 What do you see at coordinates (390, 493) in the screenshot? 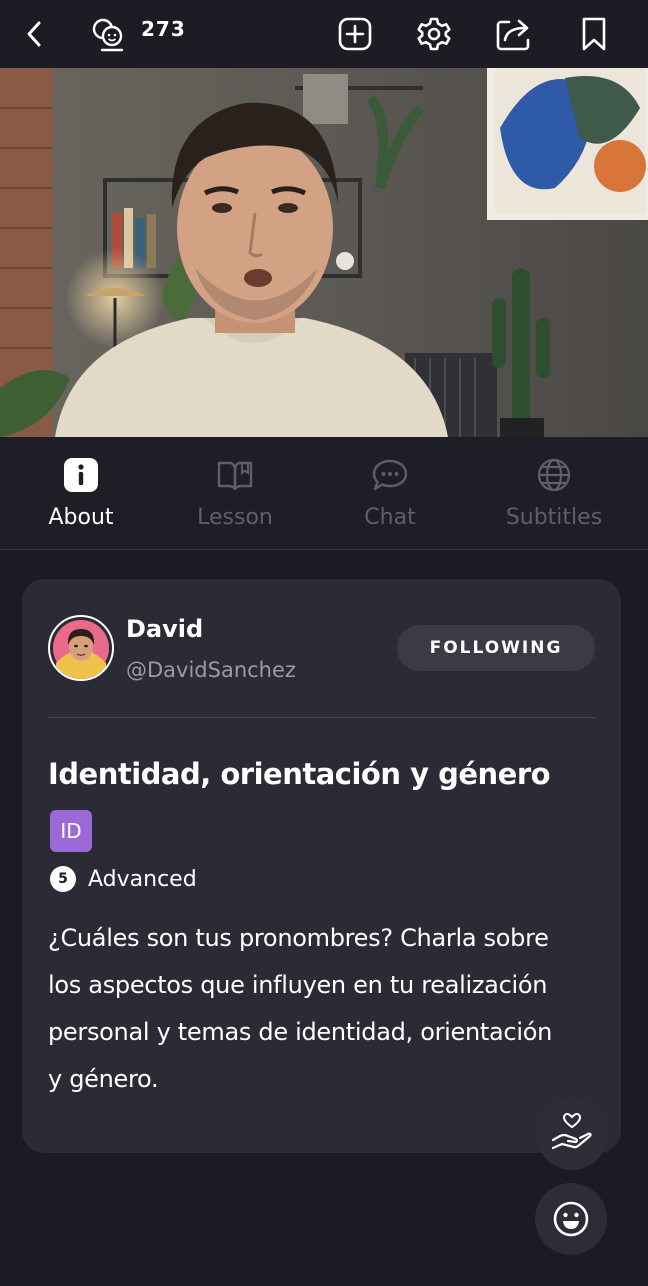
I see `tab-chat: Chat` at bounding box center [390, 493].